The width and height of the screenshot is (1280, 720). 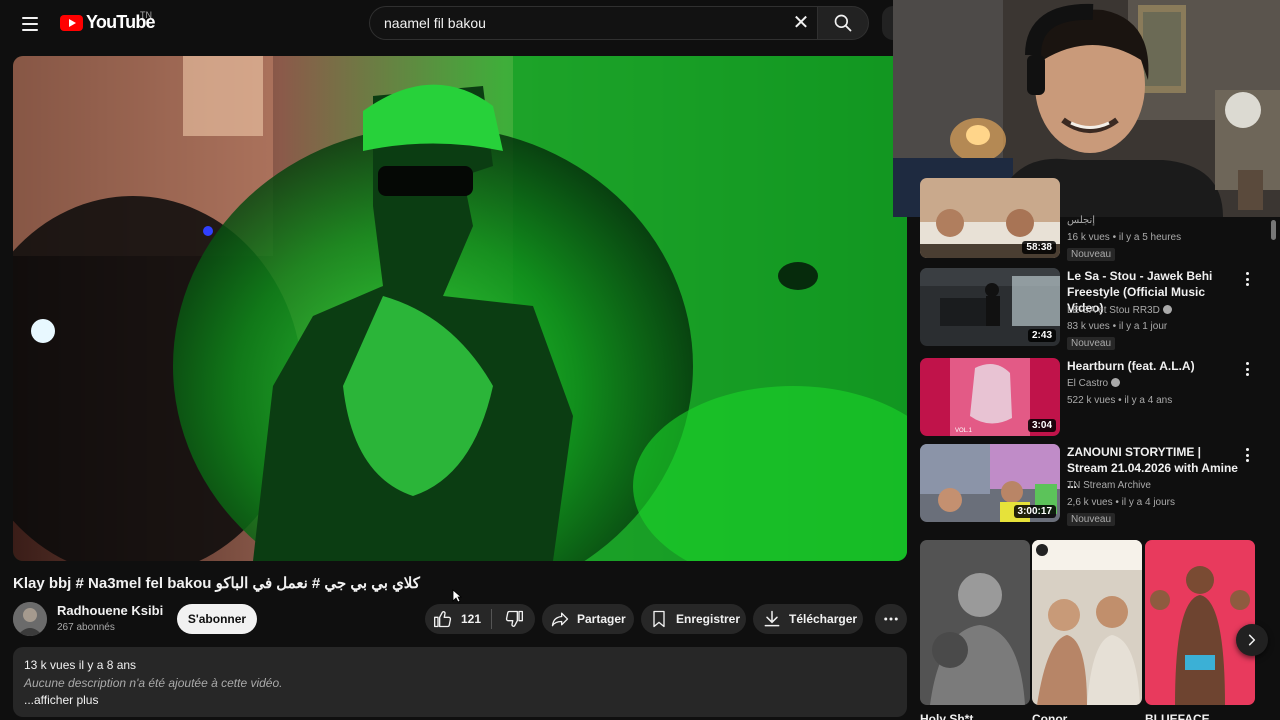 I want to click on more-actions-button, so click(x=891, y=619).